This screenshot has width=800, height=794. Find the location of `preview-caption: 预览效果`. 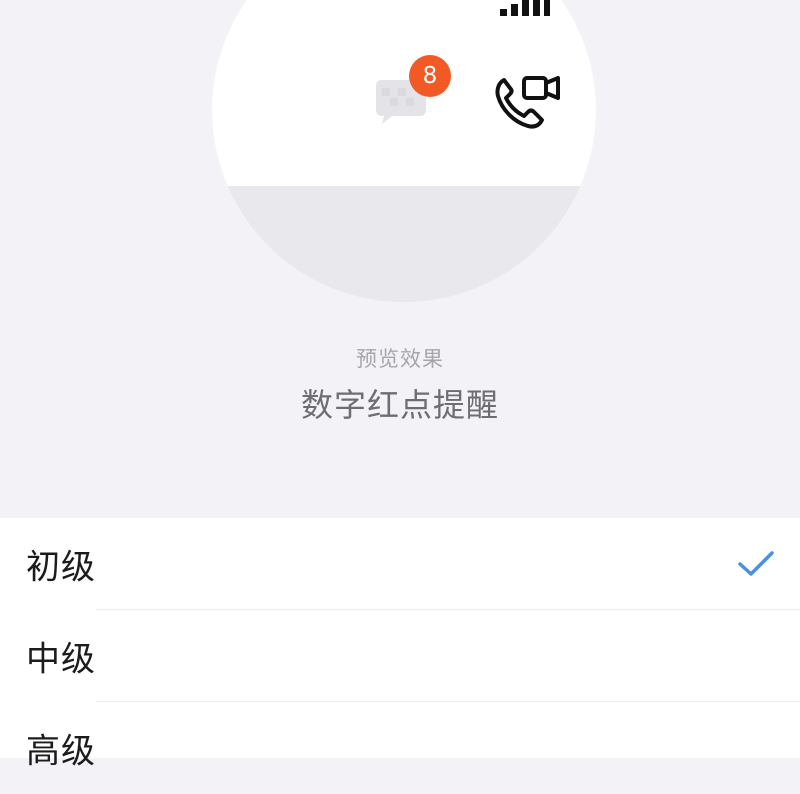

preview-caption: 预览效果 is located at coordinates (400, 359).